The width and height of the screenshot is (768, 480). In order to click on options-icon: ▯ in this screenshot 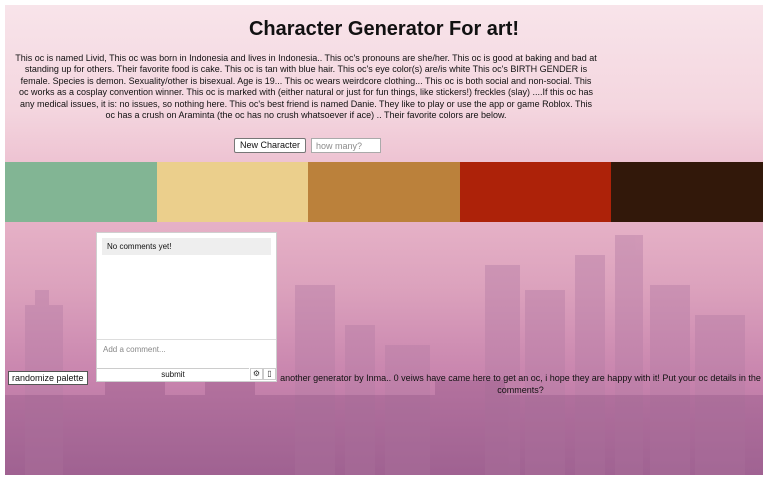, I will do `click(269, 374)`.